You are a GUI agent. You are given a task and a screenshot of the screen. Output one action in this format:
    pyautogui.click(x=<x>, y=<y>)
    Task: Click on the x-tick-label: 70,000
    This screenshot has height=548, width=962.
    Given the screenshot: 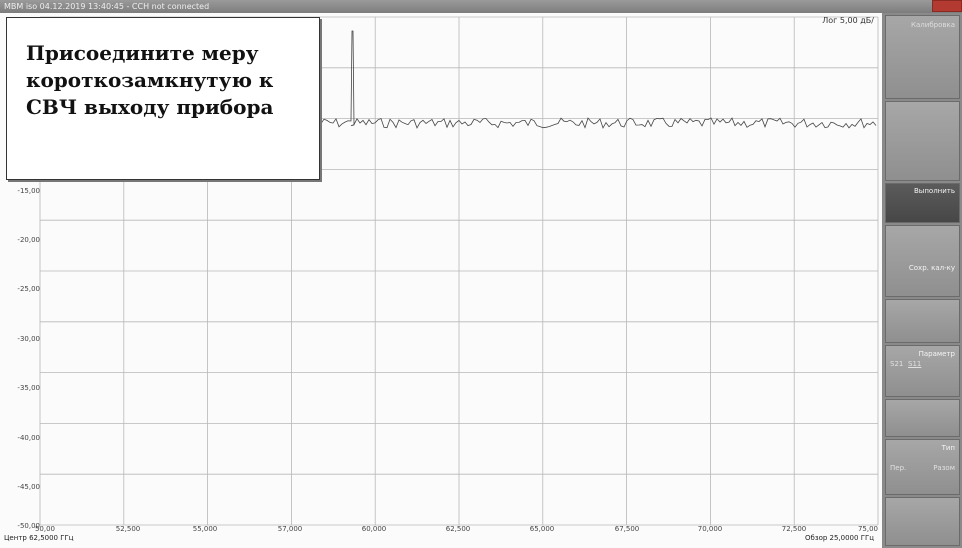 What is the action you would take?
    pyautogui.click(x=710, y=529)
    